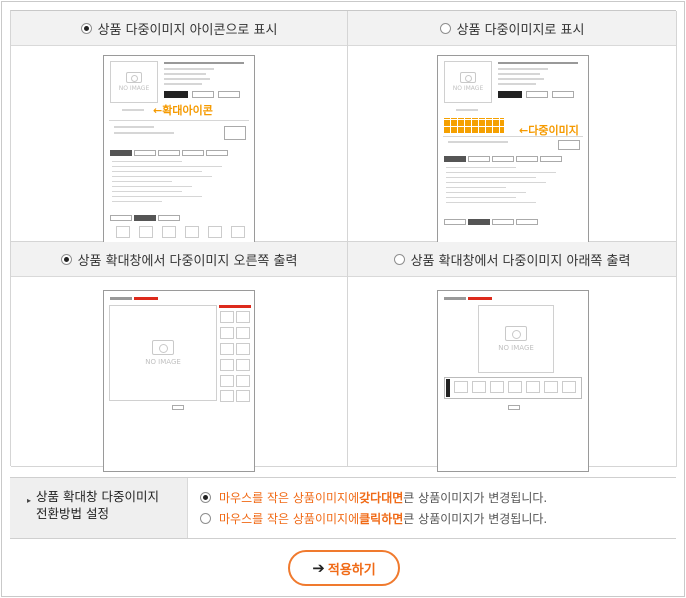  Describe the element at coordinates (179, 259) in the screenshot. I see `option-zoom-right: 상품 확대창에서 다중이미지 오른쪽 출력` at that location.